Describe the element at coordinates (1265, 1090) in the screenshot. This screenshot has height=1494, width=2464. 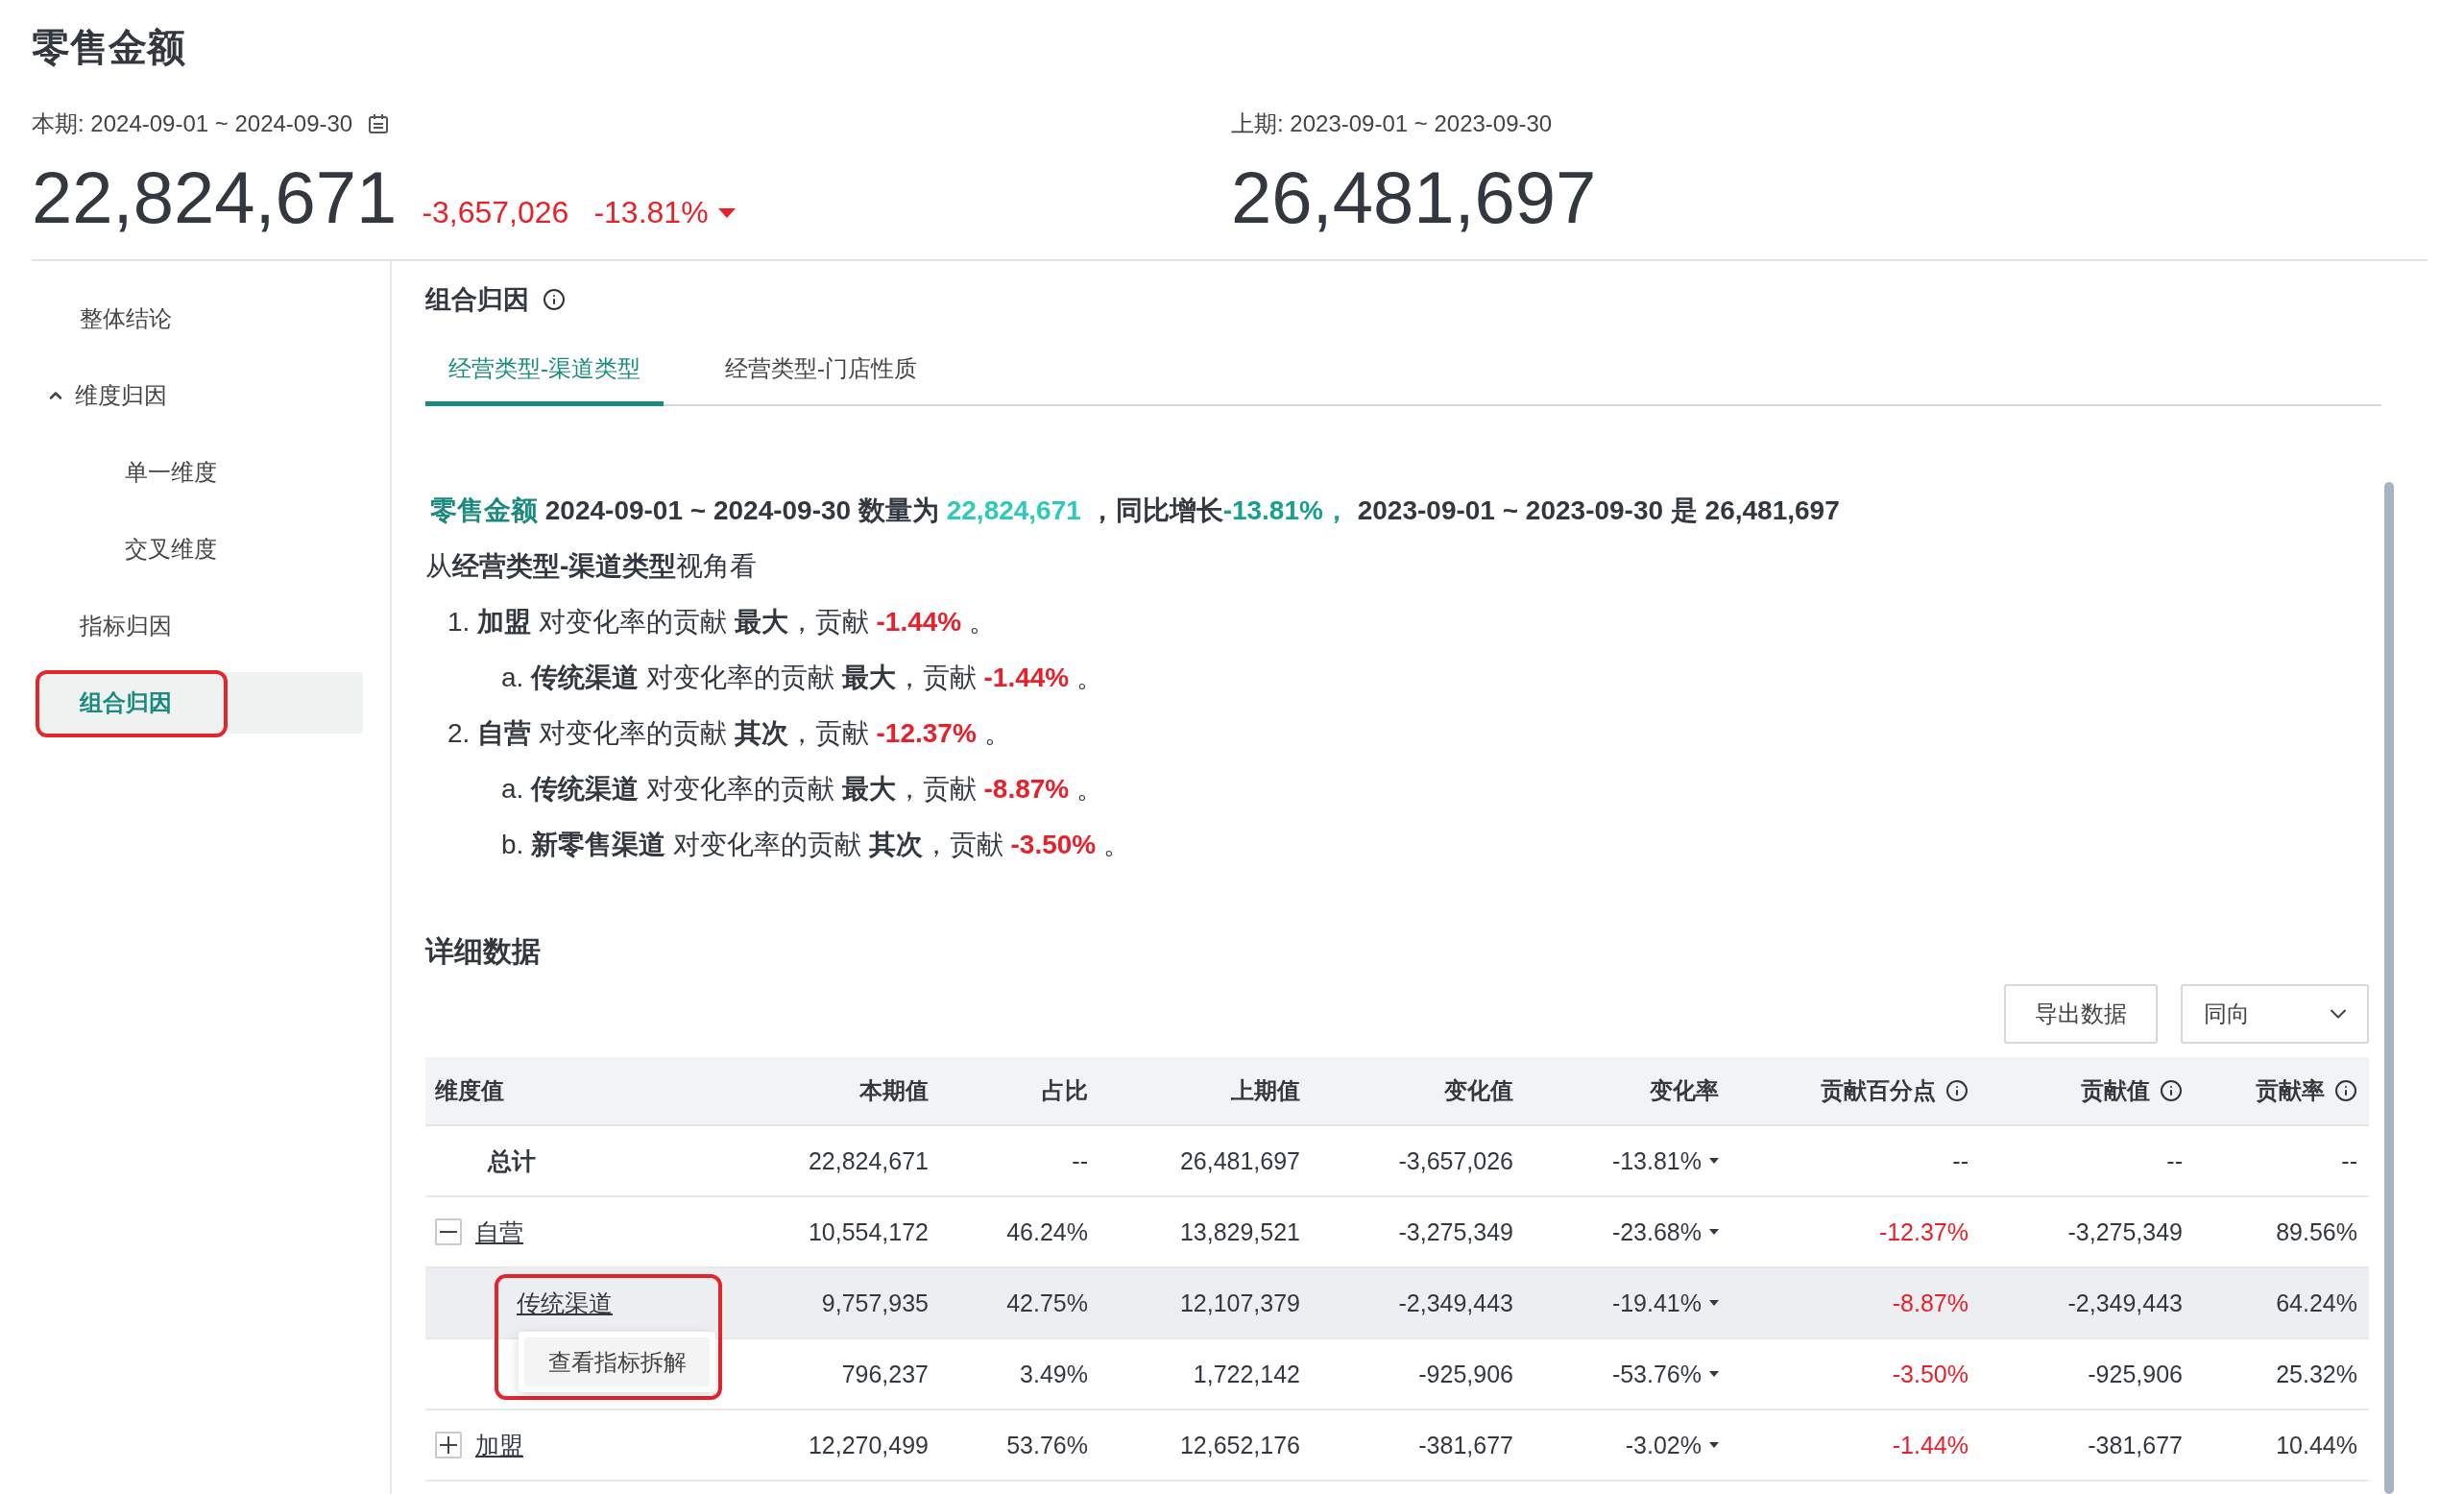
I see `column-header: 上期值` at that location.